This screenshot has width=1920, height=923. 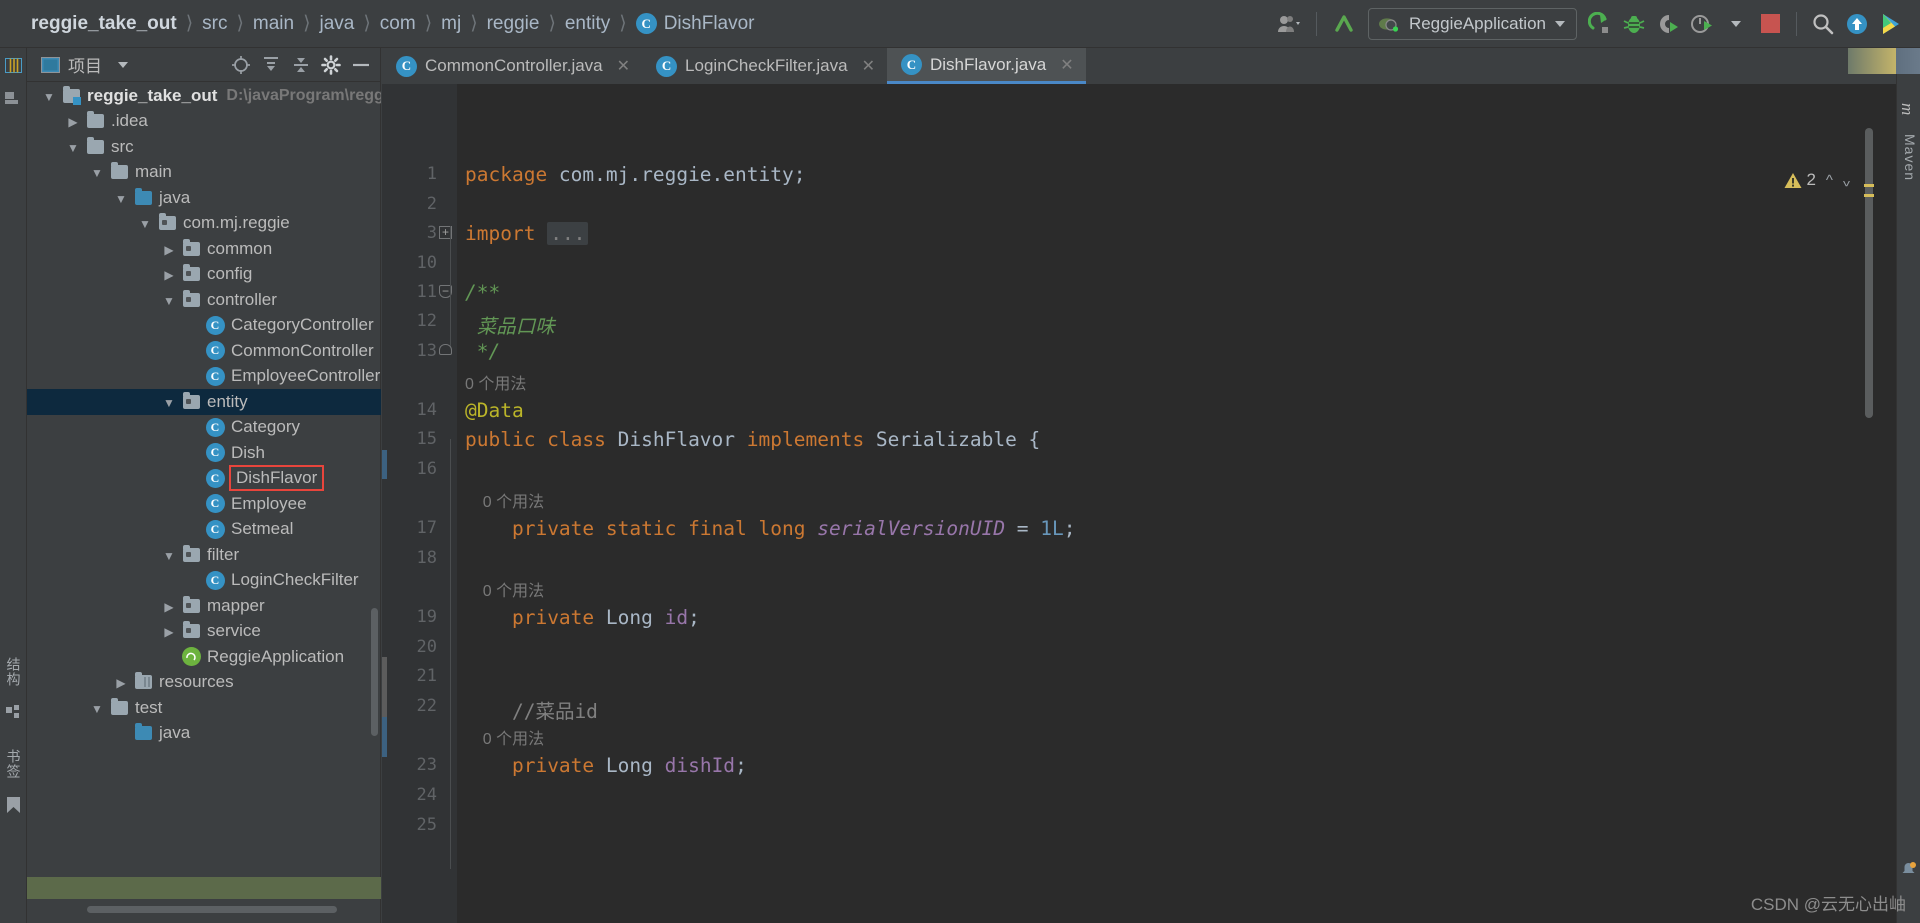 I want to click on breadcrumb-item-4: com, so click(x=398, y=24).